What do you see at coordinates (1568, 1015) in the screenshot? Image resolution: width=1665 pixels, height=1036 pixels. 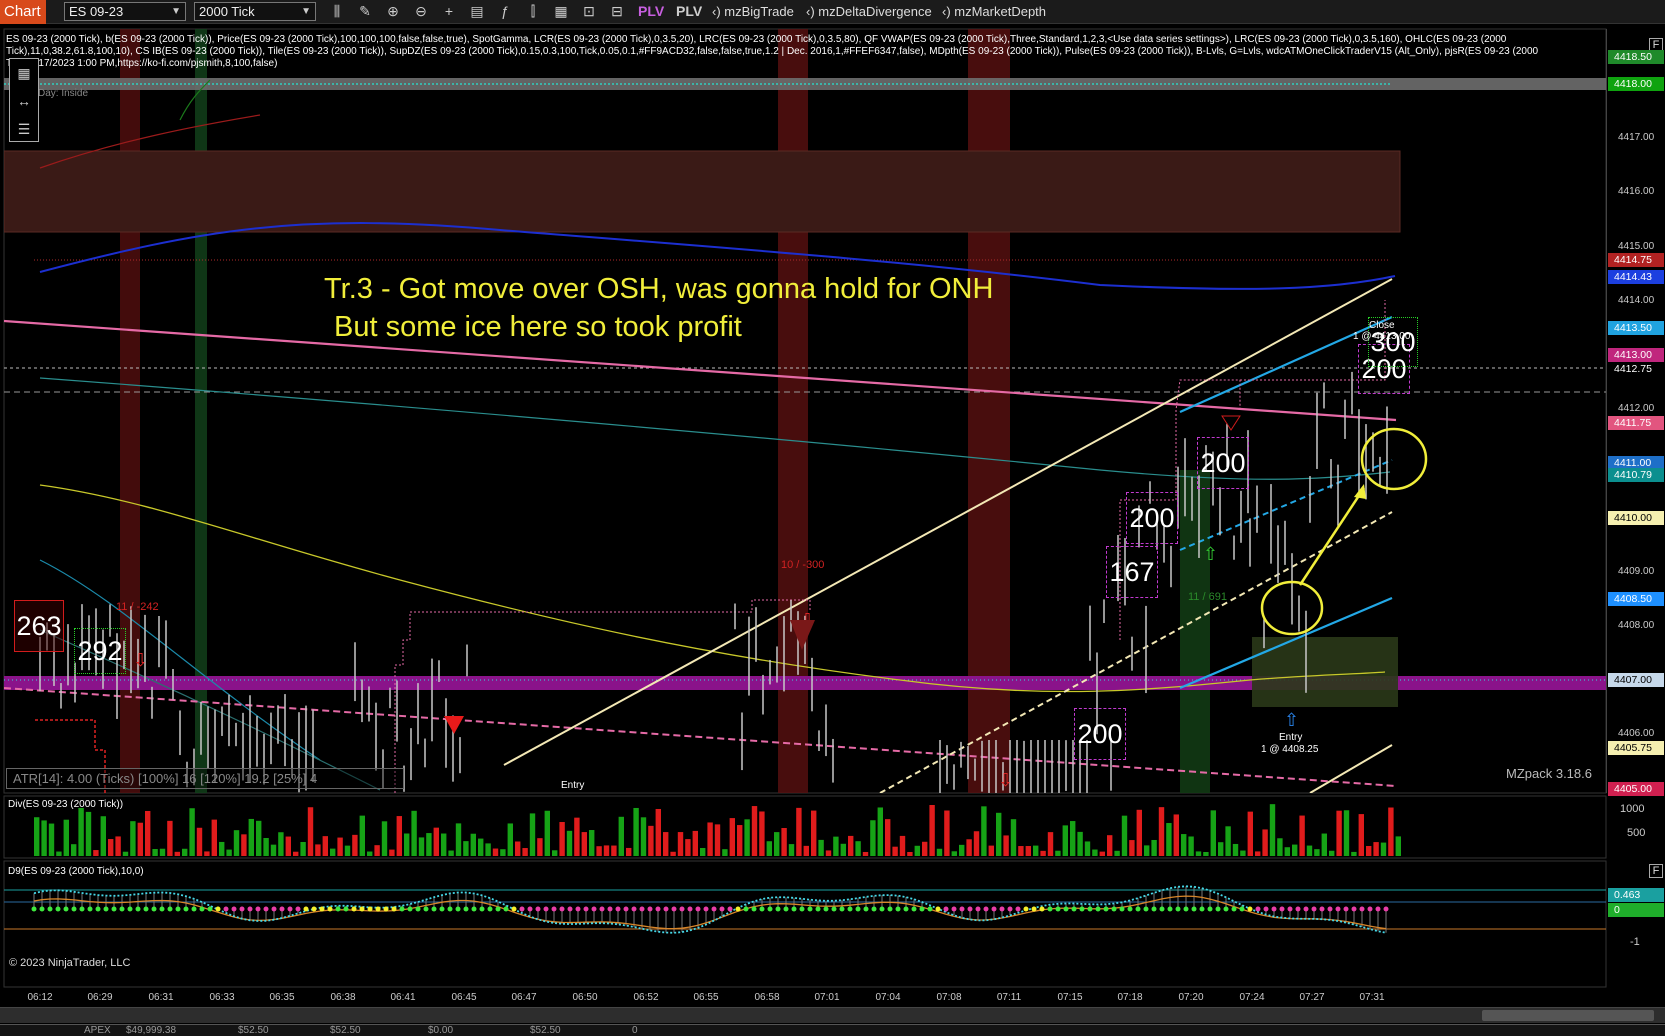 I see `scrollbar-thumb` at bounding box center [1568, 1015].